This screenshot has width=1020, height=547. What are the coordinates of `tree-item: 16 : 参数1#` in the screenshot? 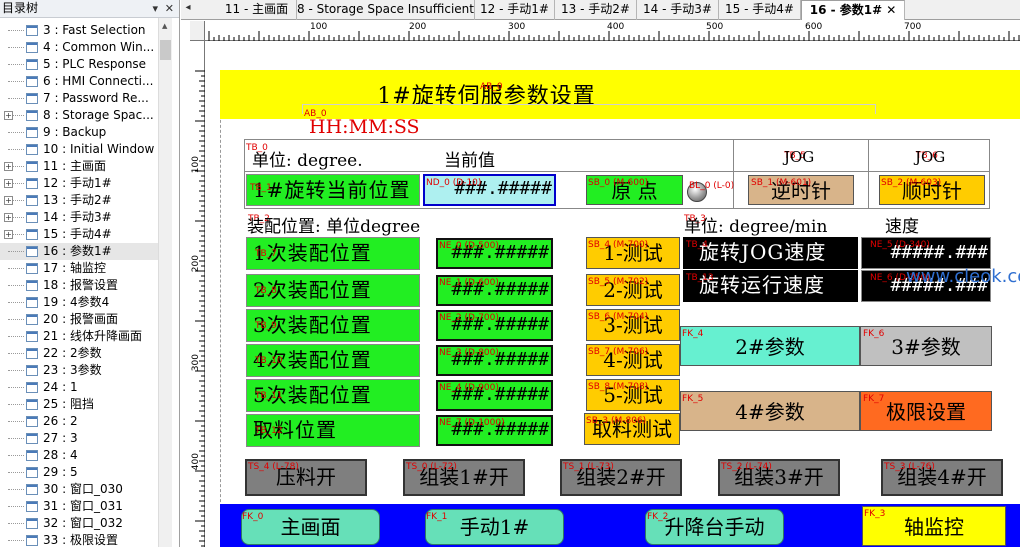 It's located at (85, 251).